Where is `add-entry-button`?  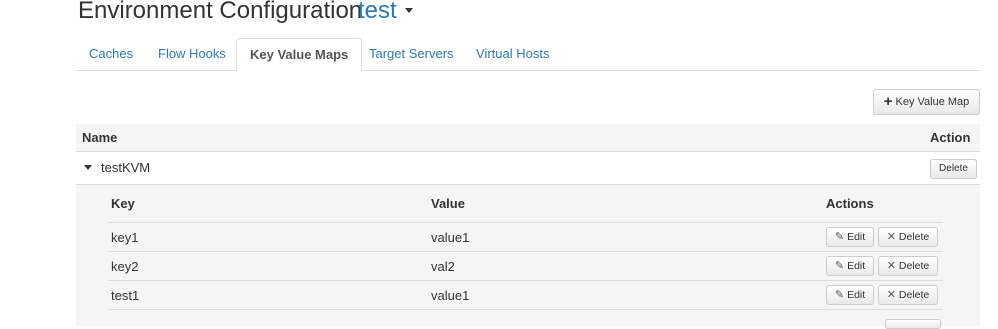 add-entry-button is located at coordinates (913, 324).